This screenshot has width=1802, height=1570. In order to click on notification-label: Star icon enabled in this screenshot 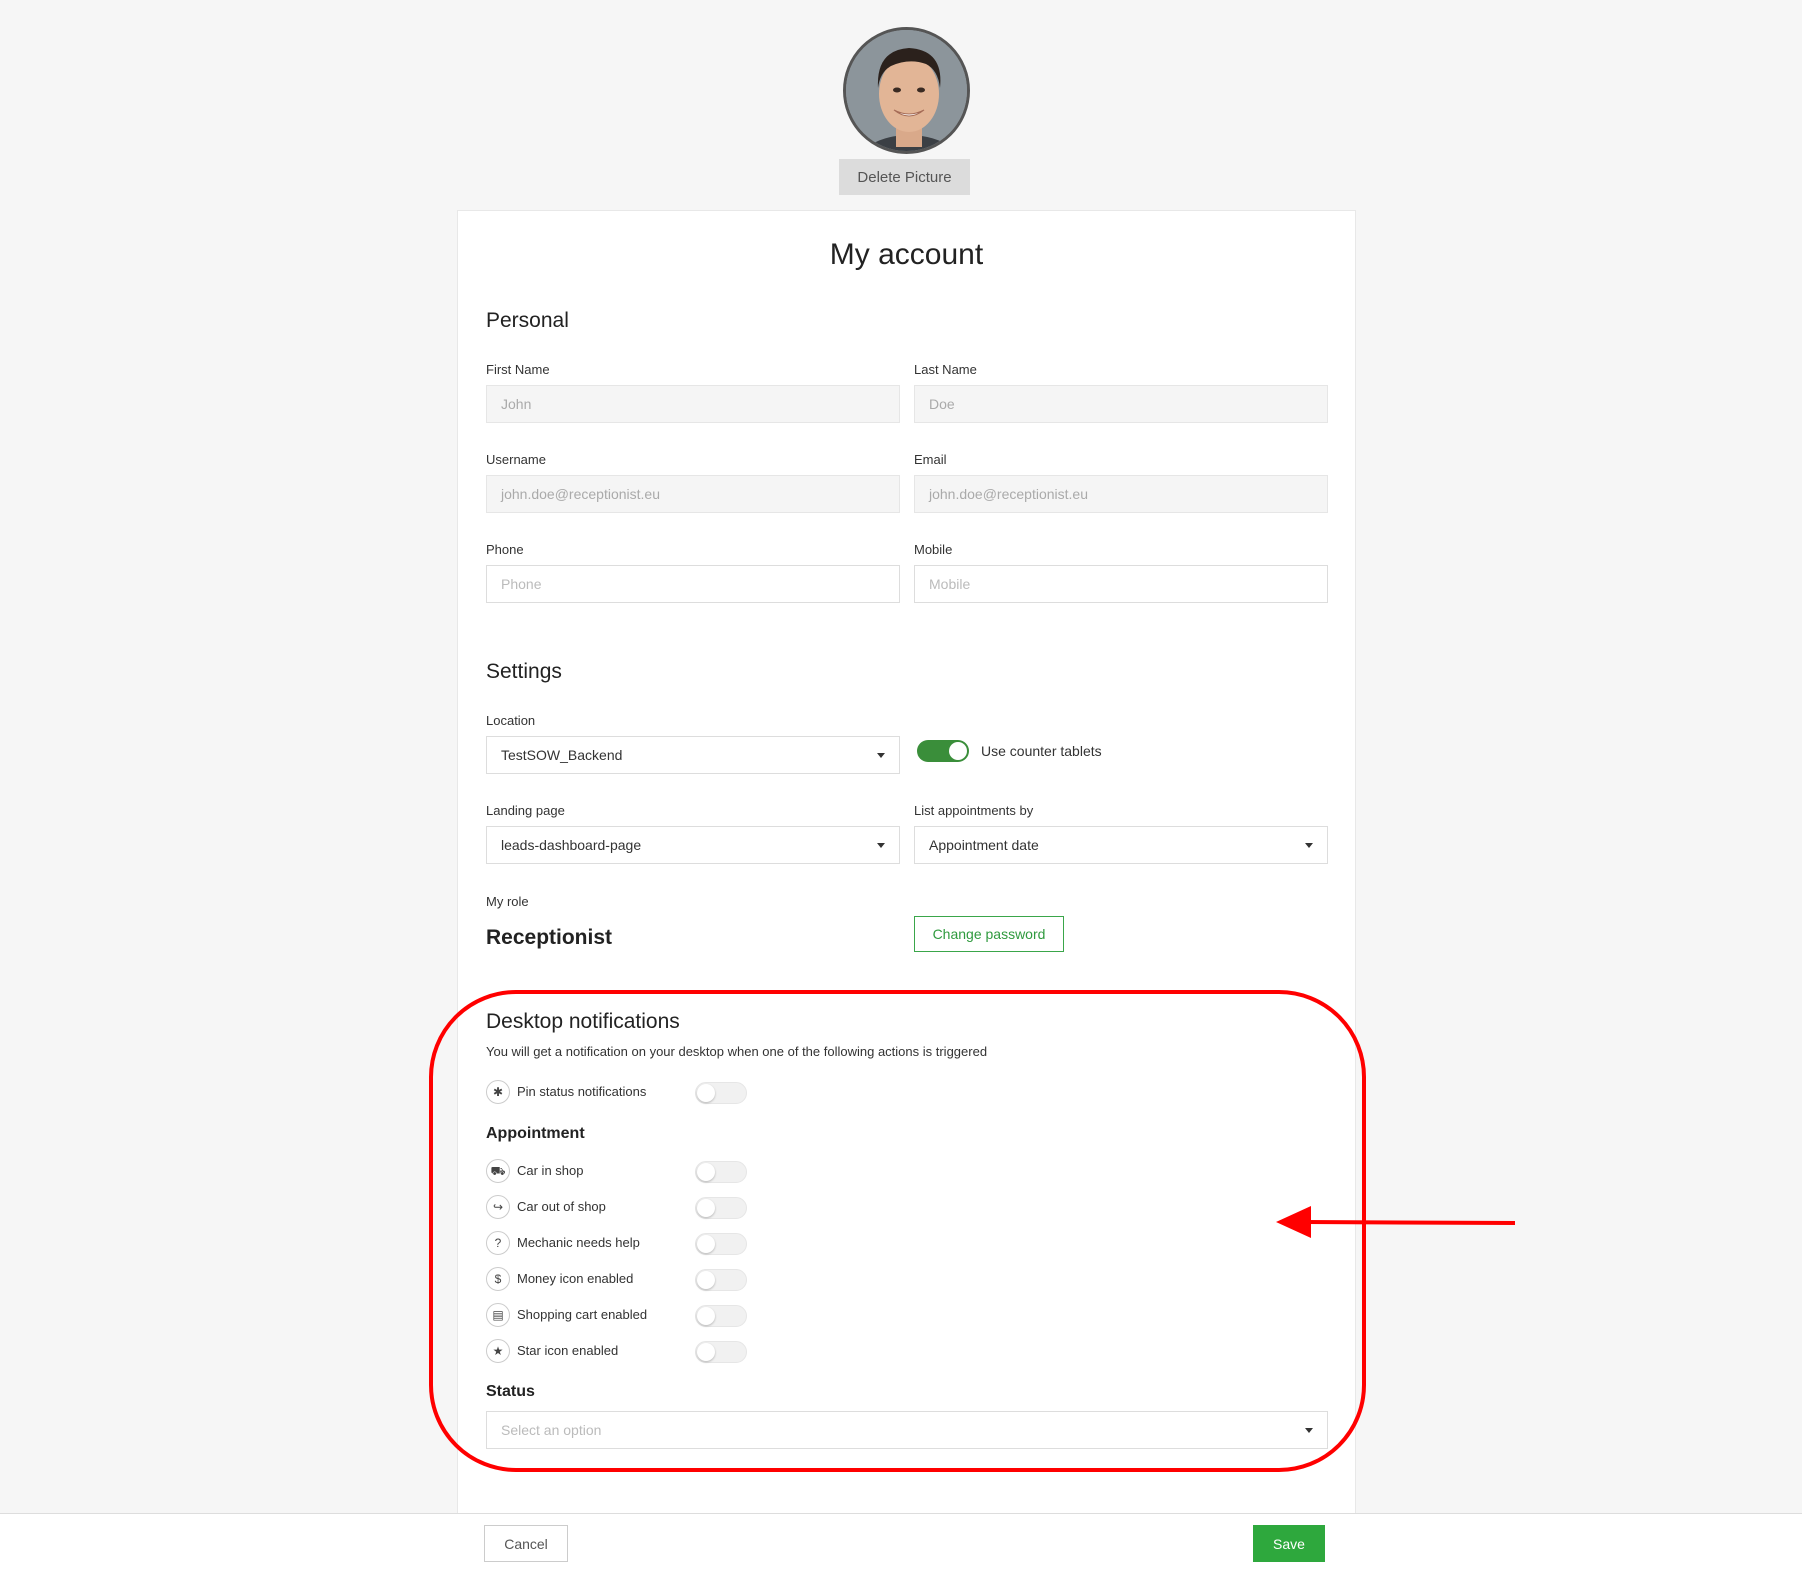, I will do `click(568, 1350)`.